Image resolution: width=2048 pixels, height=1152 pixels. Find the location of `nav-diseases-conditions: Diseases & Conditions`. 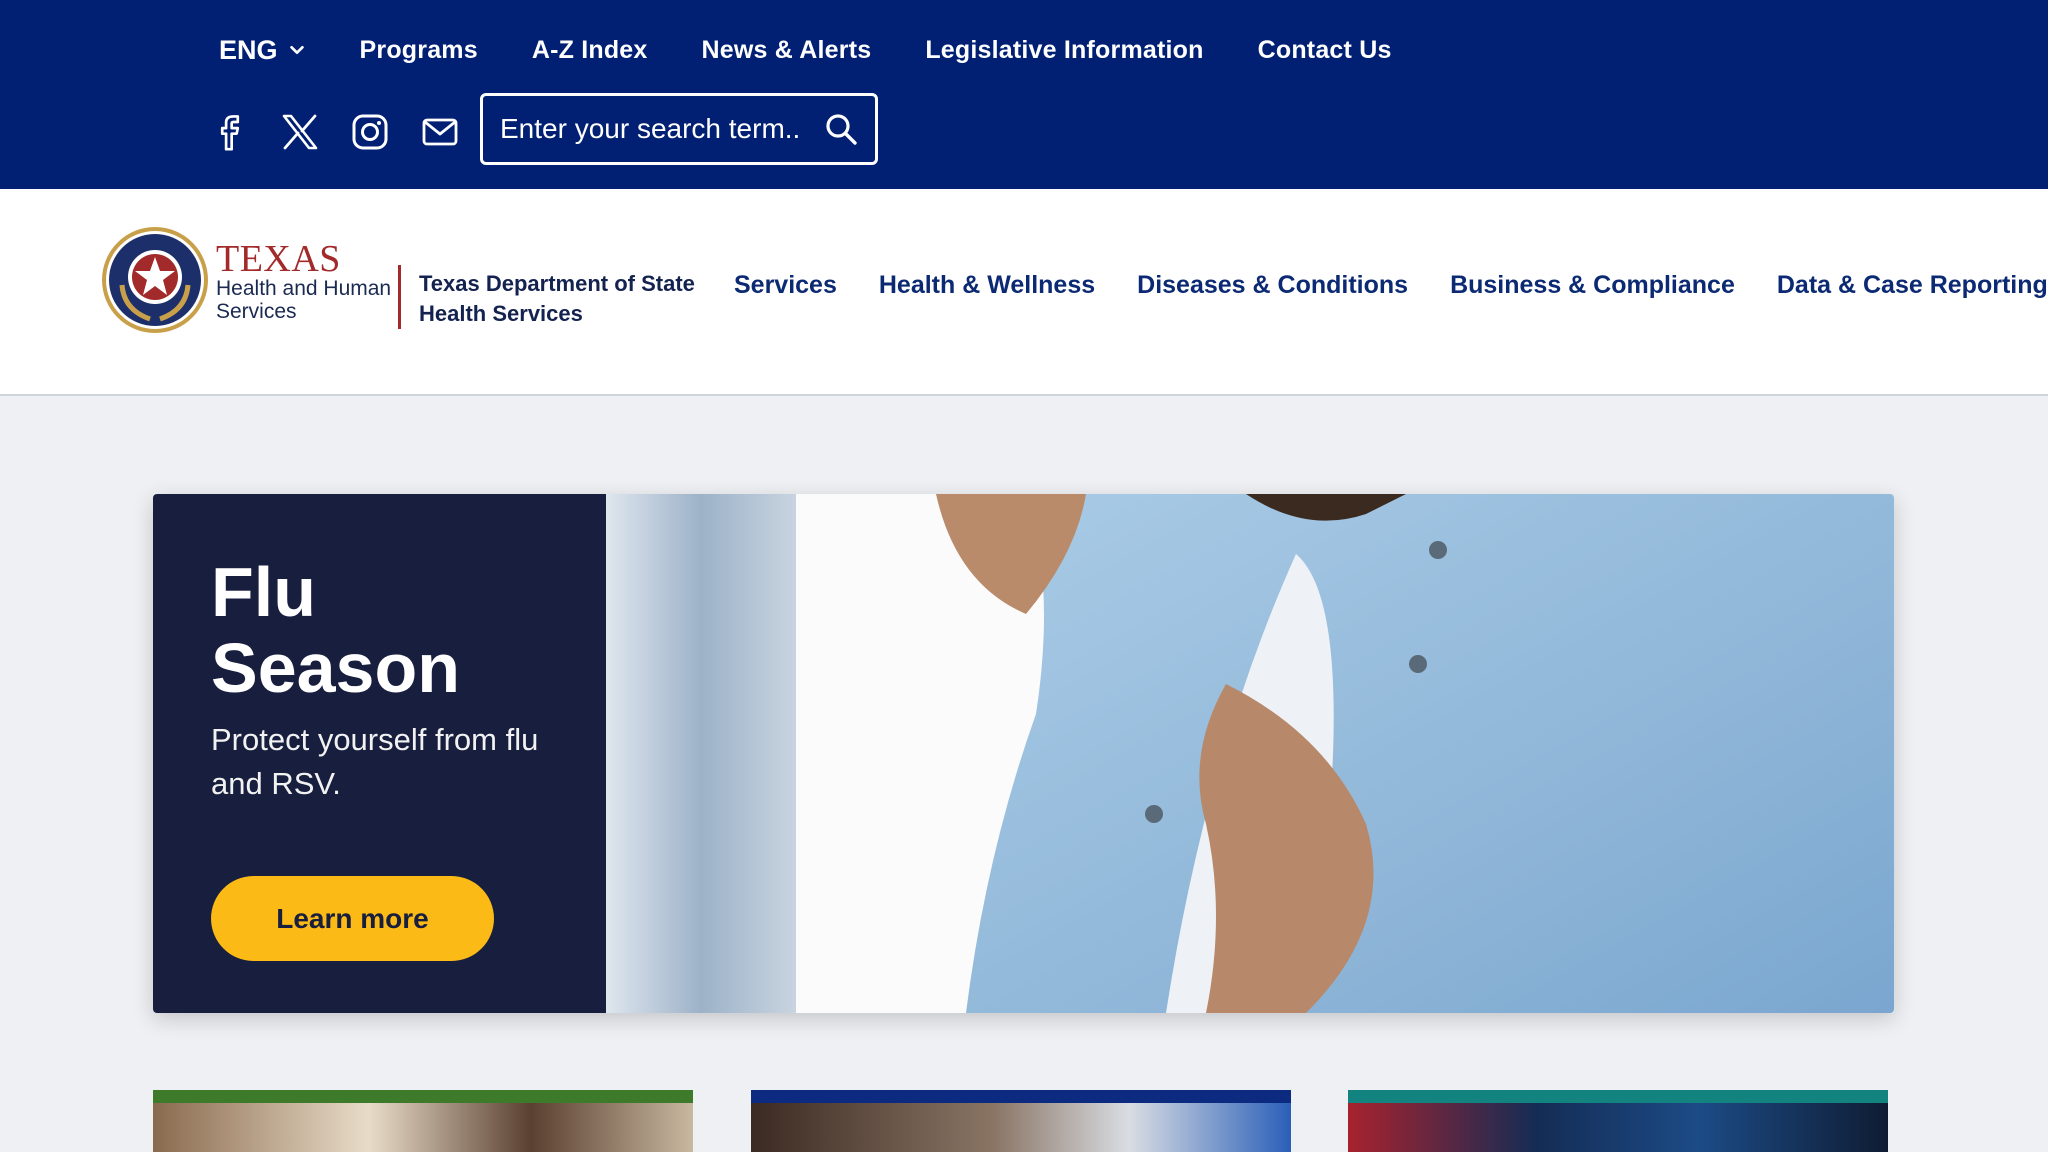

nav-diseases-conditions: Diseases & Conditions is located at coordinates (1272, 285).